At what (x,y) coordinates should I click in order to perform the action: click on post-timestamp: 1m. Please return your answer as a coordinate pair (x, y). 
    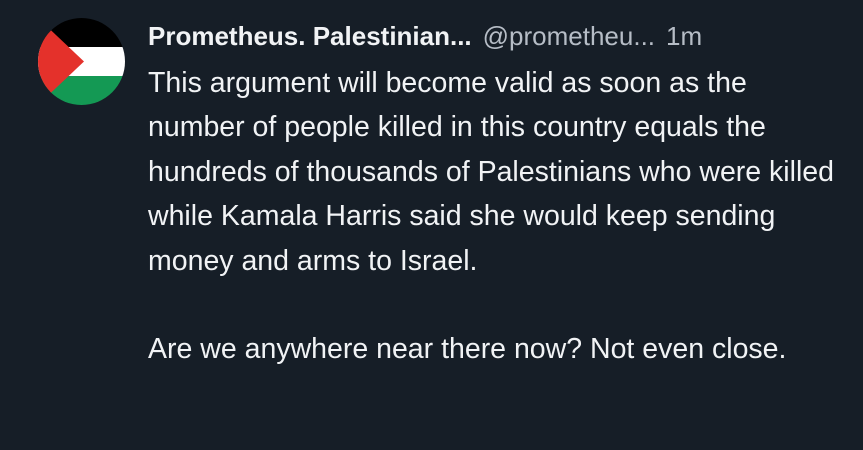
    Looking at the image, I should click on (684, 36).